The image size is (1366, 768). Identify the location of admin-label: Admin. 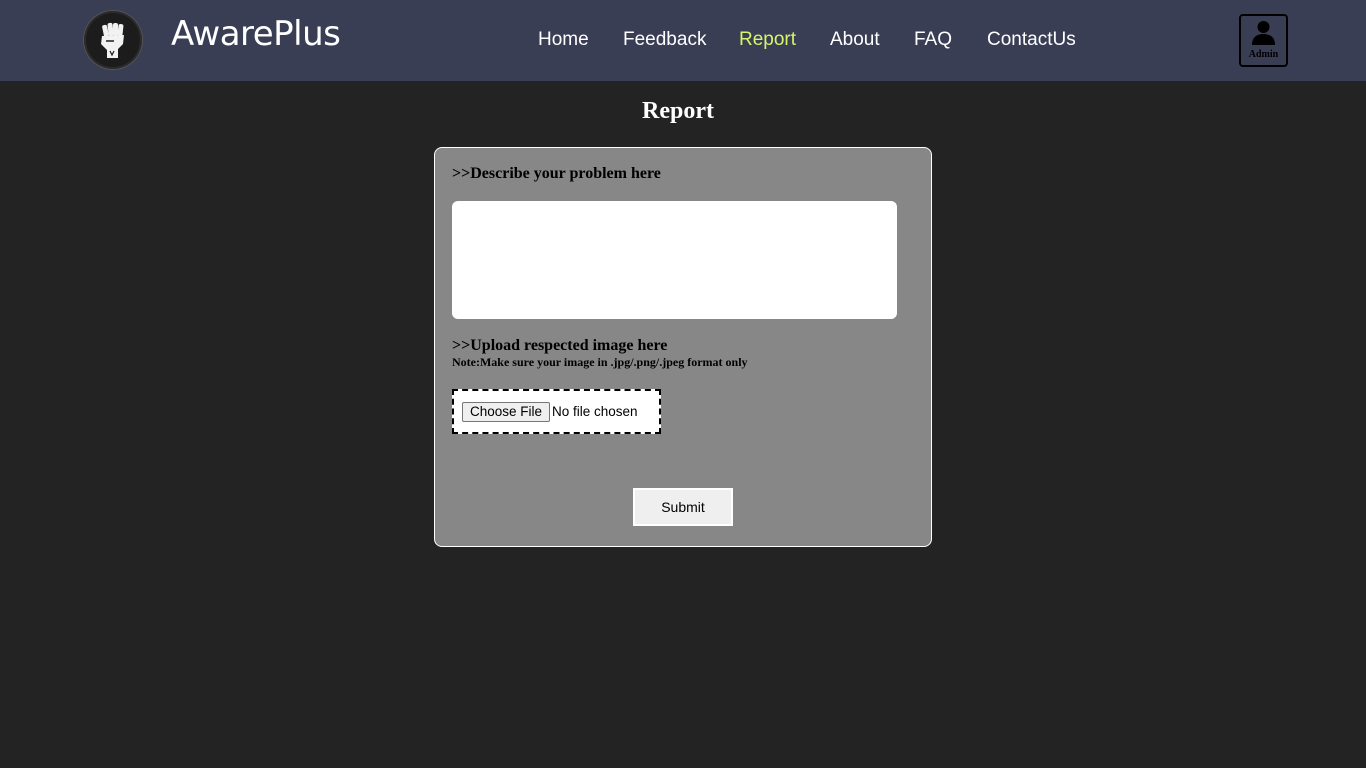
(1263, 54).